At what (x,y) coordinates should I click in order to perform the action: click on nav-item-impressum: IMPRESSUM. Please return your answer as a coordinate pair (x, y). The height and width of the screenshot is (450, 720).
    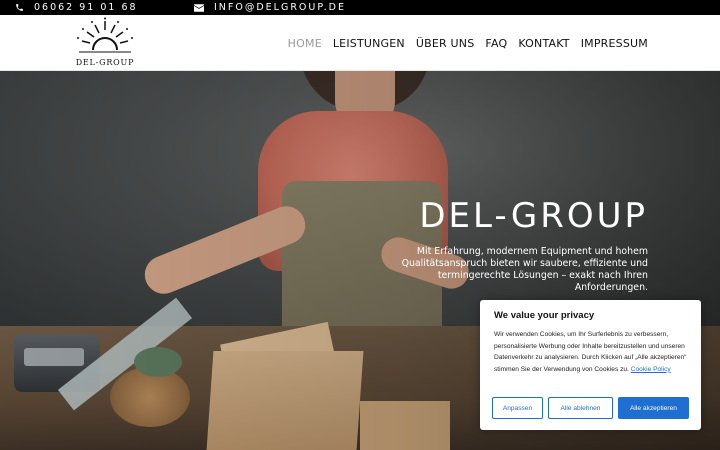
    Looking at the image, I should click on (614, 43).